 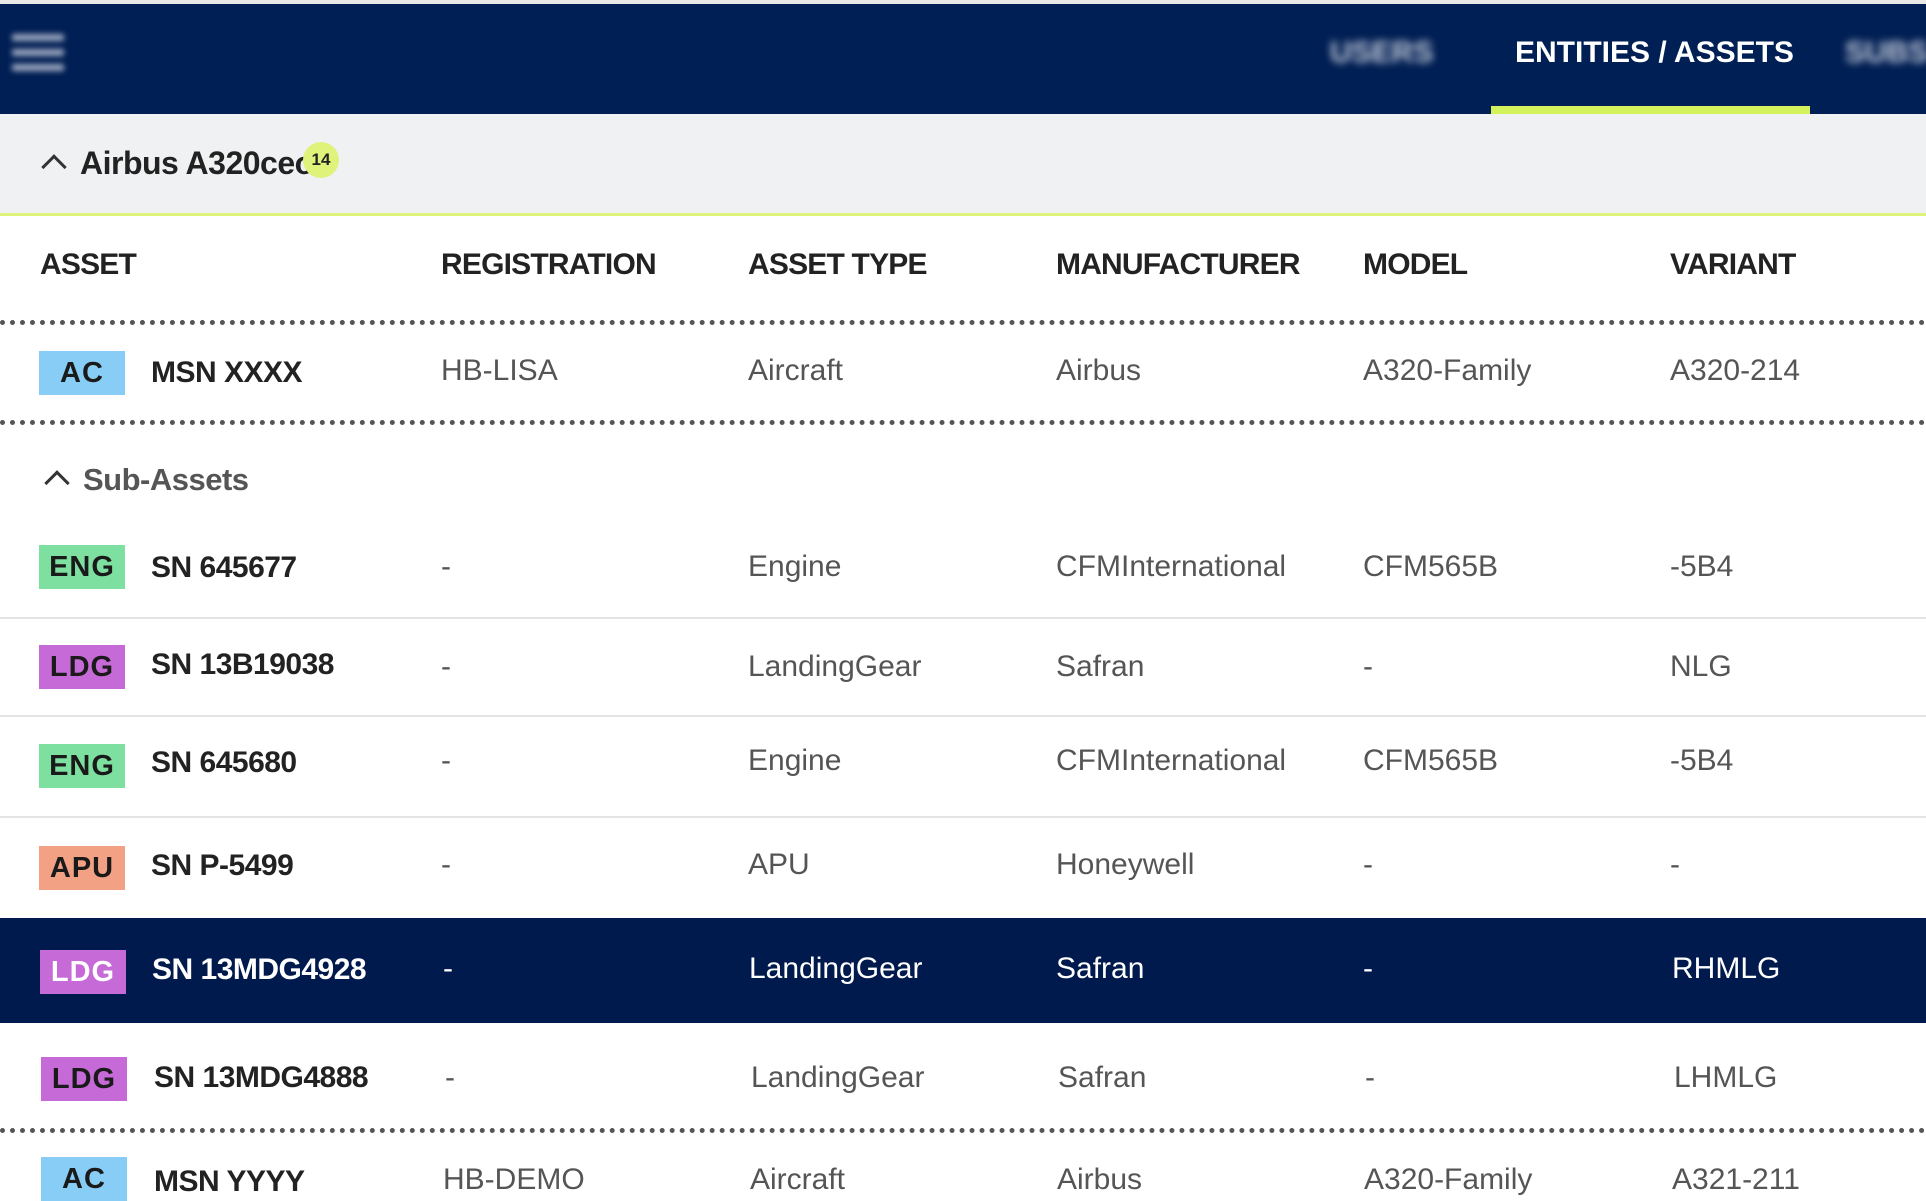 I want to click on group-title: Airbus A320ceo, so click(x=197, y=163).